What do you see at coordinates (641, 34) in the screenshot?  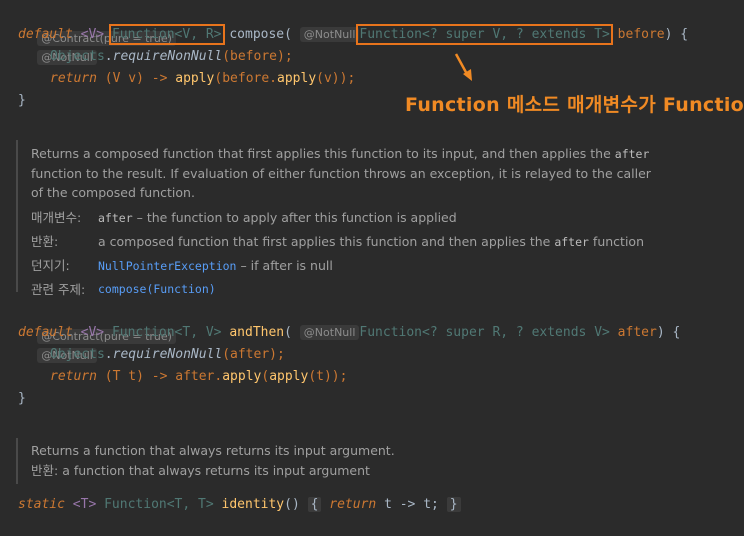 I see `param-name-before: before` at bounding box center [641, 34].